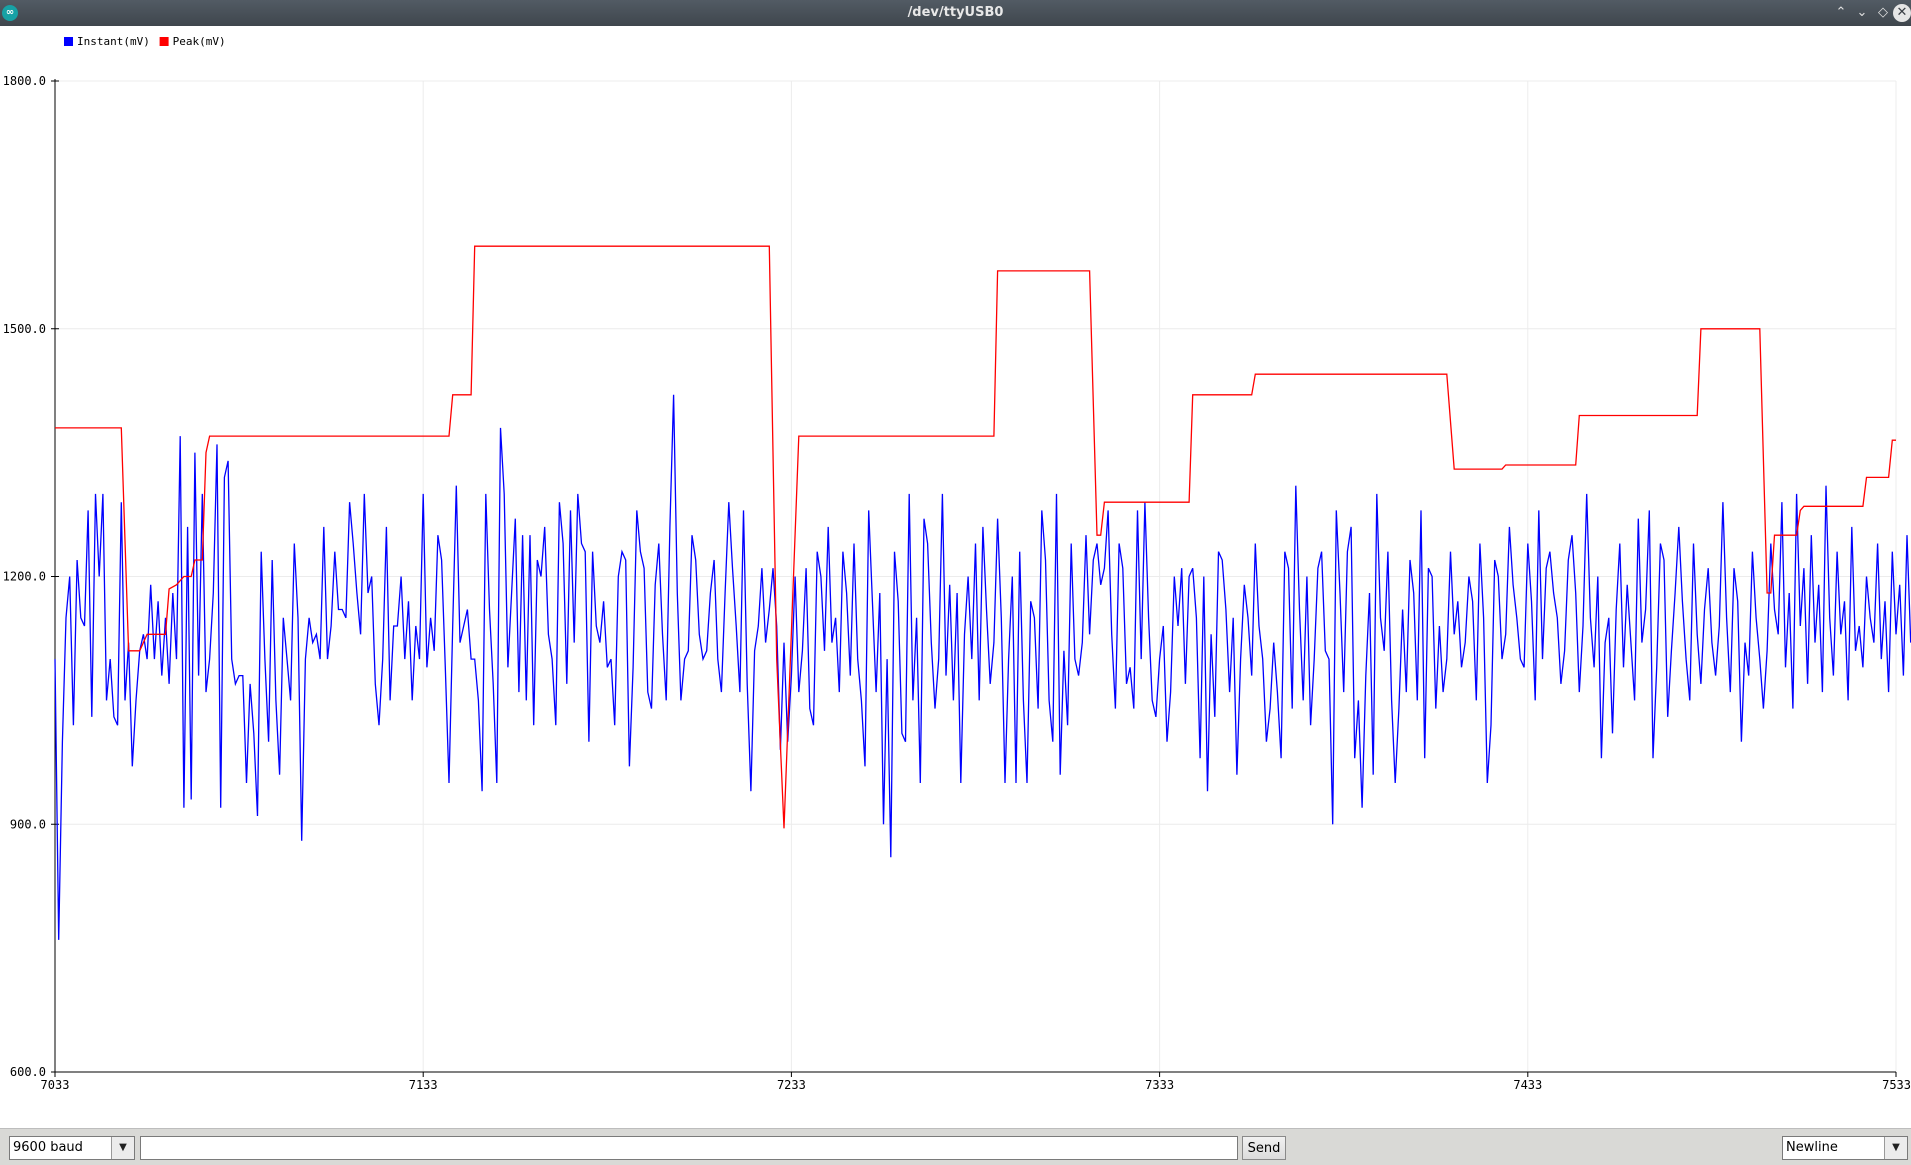 Image resolution: width=1911 pixels, height=1165 pixels. What do you see at coordinates (113, 41) in the screenshot?
I see `legend-label: Instant(mV)` at bounding box center [113, 41].